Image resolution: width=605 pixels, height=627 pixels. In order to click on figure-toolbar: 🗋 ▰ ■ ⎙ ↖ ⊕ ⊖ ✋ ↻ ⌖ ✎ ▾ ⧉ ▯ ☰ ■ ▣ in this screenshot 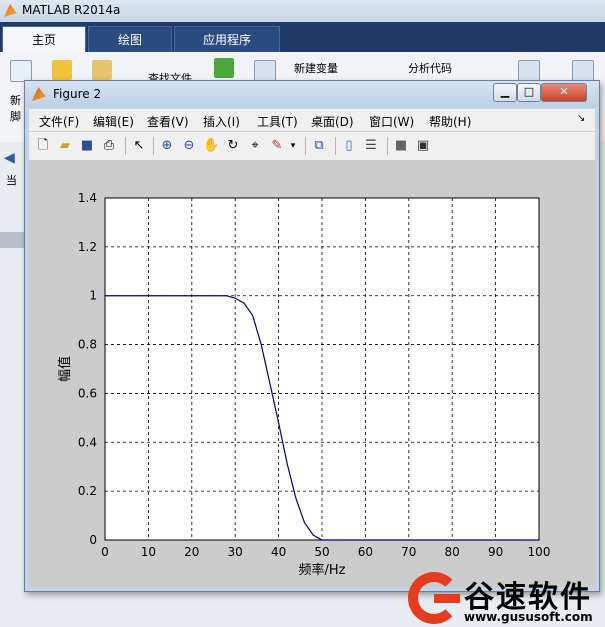, I will do `click(312, 146)`.